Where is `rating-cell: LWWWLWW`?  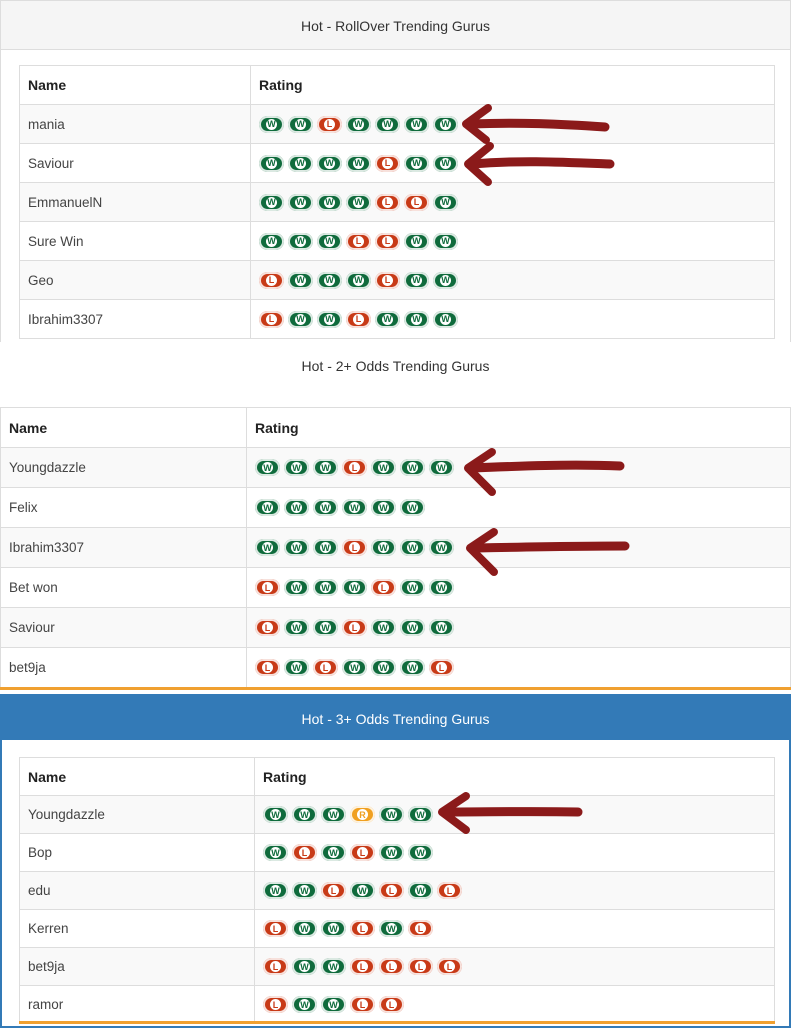
rating-cell: LWWWLWW is located at coordinates (519, 588).